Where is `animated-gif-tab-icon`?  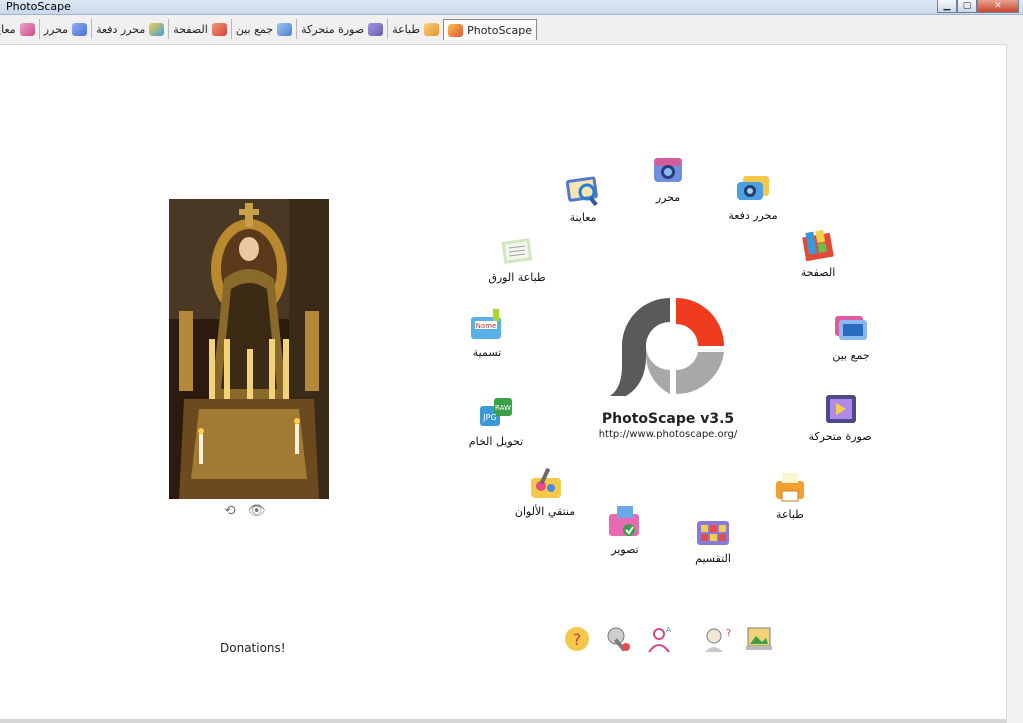 animated-gif-tab-icon is located at coordinates (376, 29).